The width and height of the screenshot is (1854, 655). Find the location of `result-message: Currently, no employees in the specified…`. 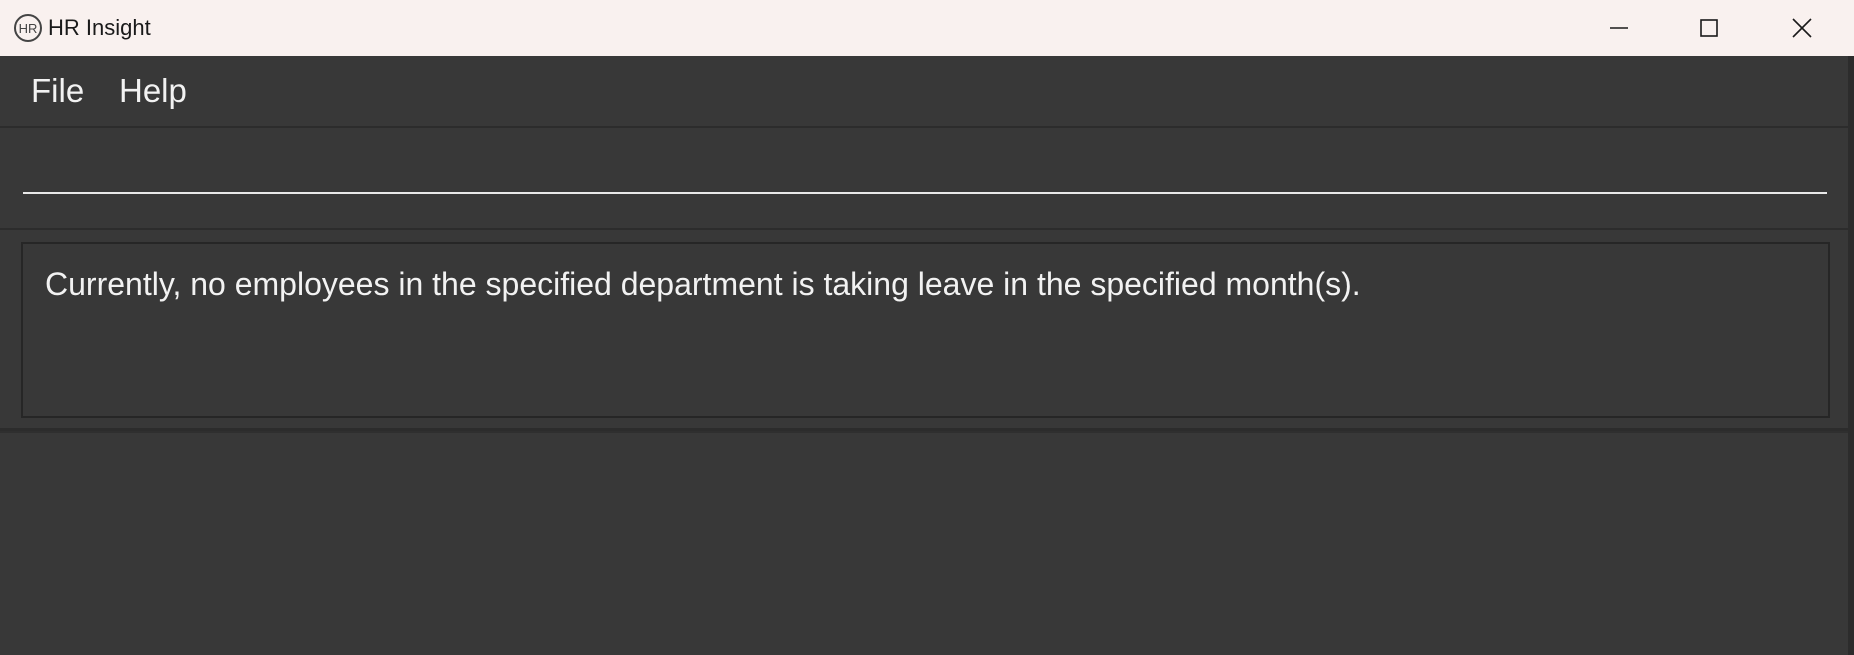

result-message: Currently, no employees in the specified… is located at coordinates (703, 284).